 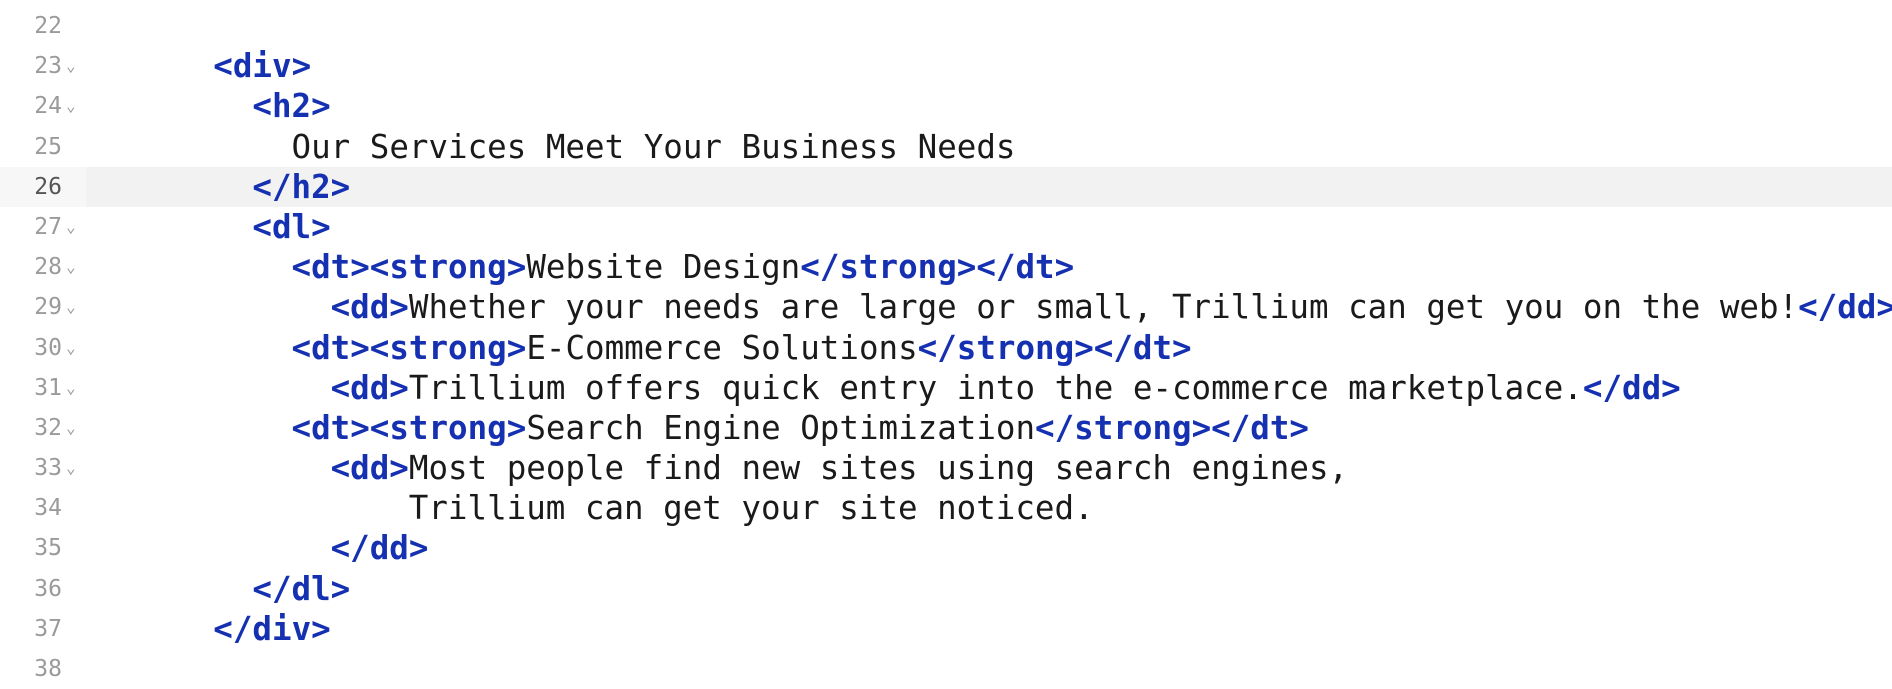 I want to click on code-line: 38, so click(x=946, y=669).